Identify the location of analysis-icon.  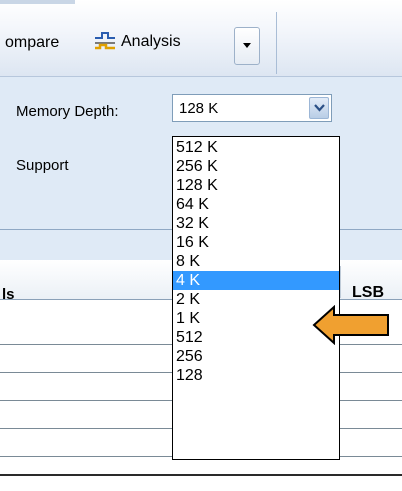
(105, 41).